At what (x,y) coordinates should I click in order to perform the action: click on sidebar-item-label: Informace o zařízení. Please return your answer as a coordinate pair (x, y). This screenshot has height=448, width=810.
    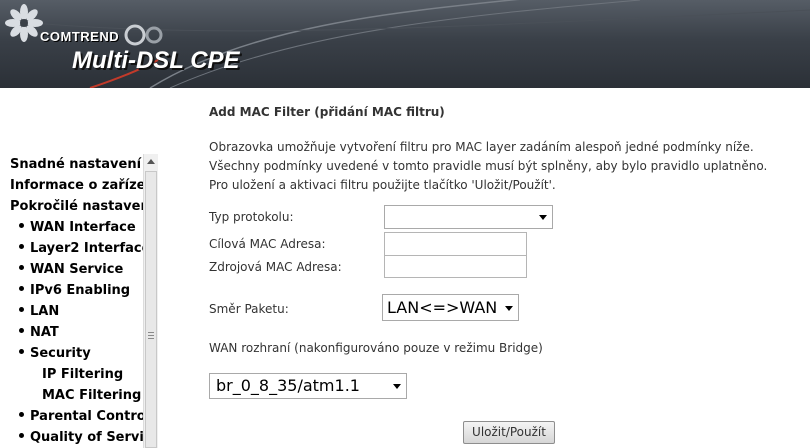
    Looking at the image, I should click on (76, 185).